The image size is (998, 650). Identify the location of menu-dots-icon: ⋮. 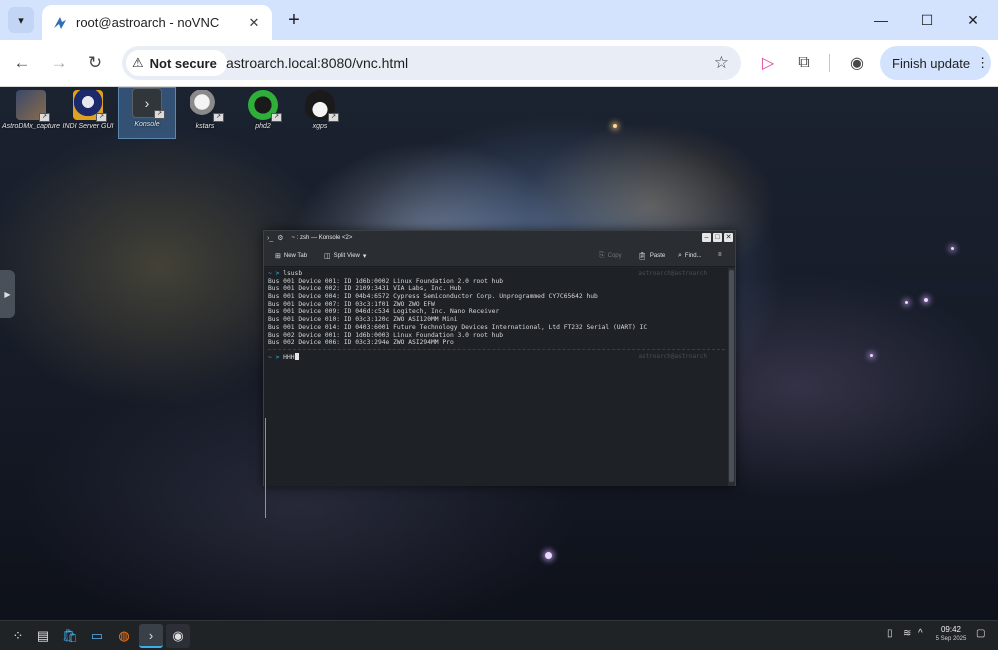
(983, 62).